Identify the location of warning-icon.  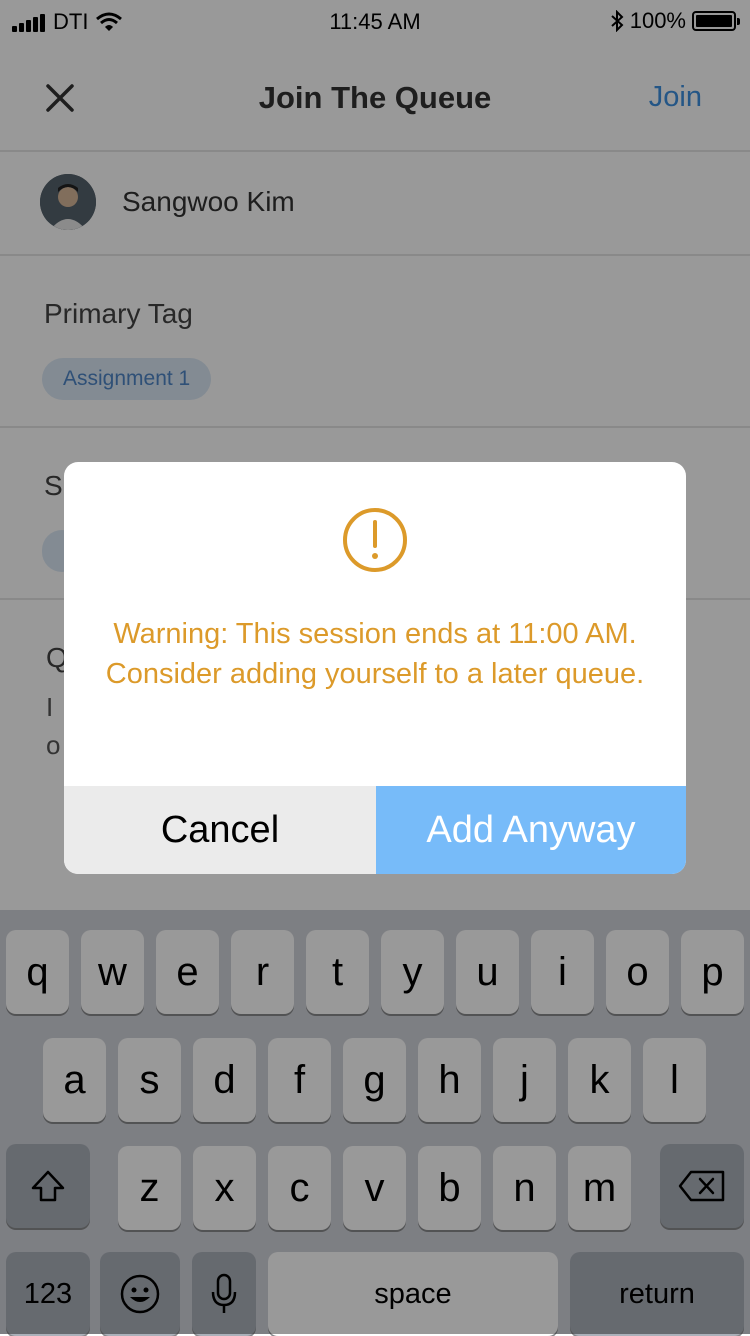
(375, 540).